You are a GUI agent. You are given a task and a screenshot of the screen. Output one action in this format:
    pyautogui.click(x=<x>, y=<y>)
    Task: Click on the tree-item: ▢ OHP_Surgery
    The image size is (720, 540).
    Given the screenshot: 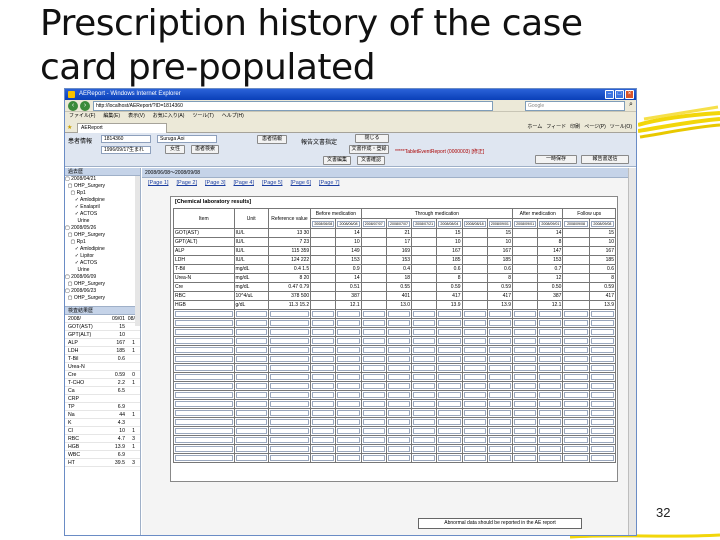 What is the action you would take?
    pyautogui.click(x=102, y=298)
    